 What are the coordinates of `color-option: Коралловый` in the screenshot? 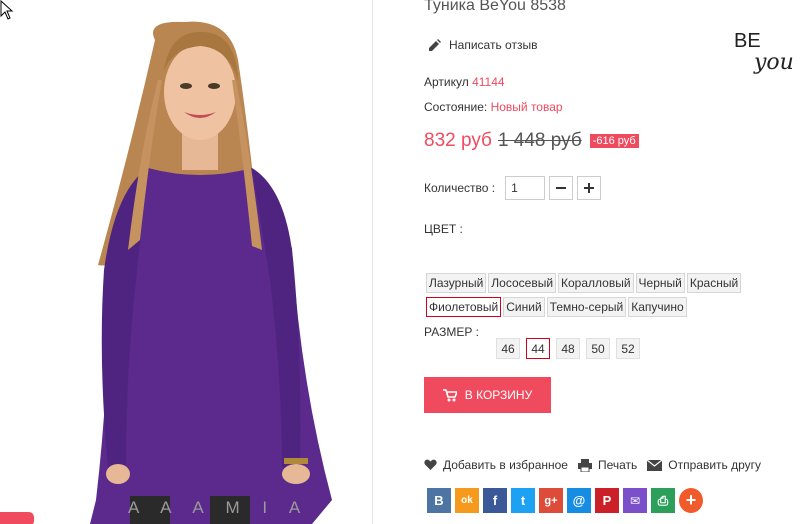 It's located at (596, 283).